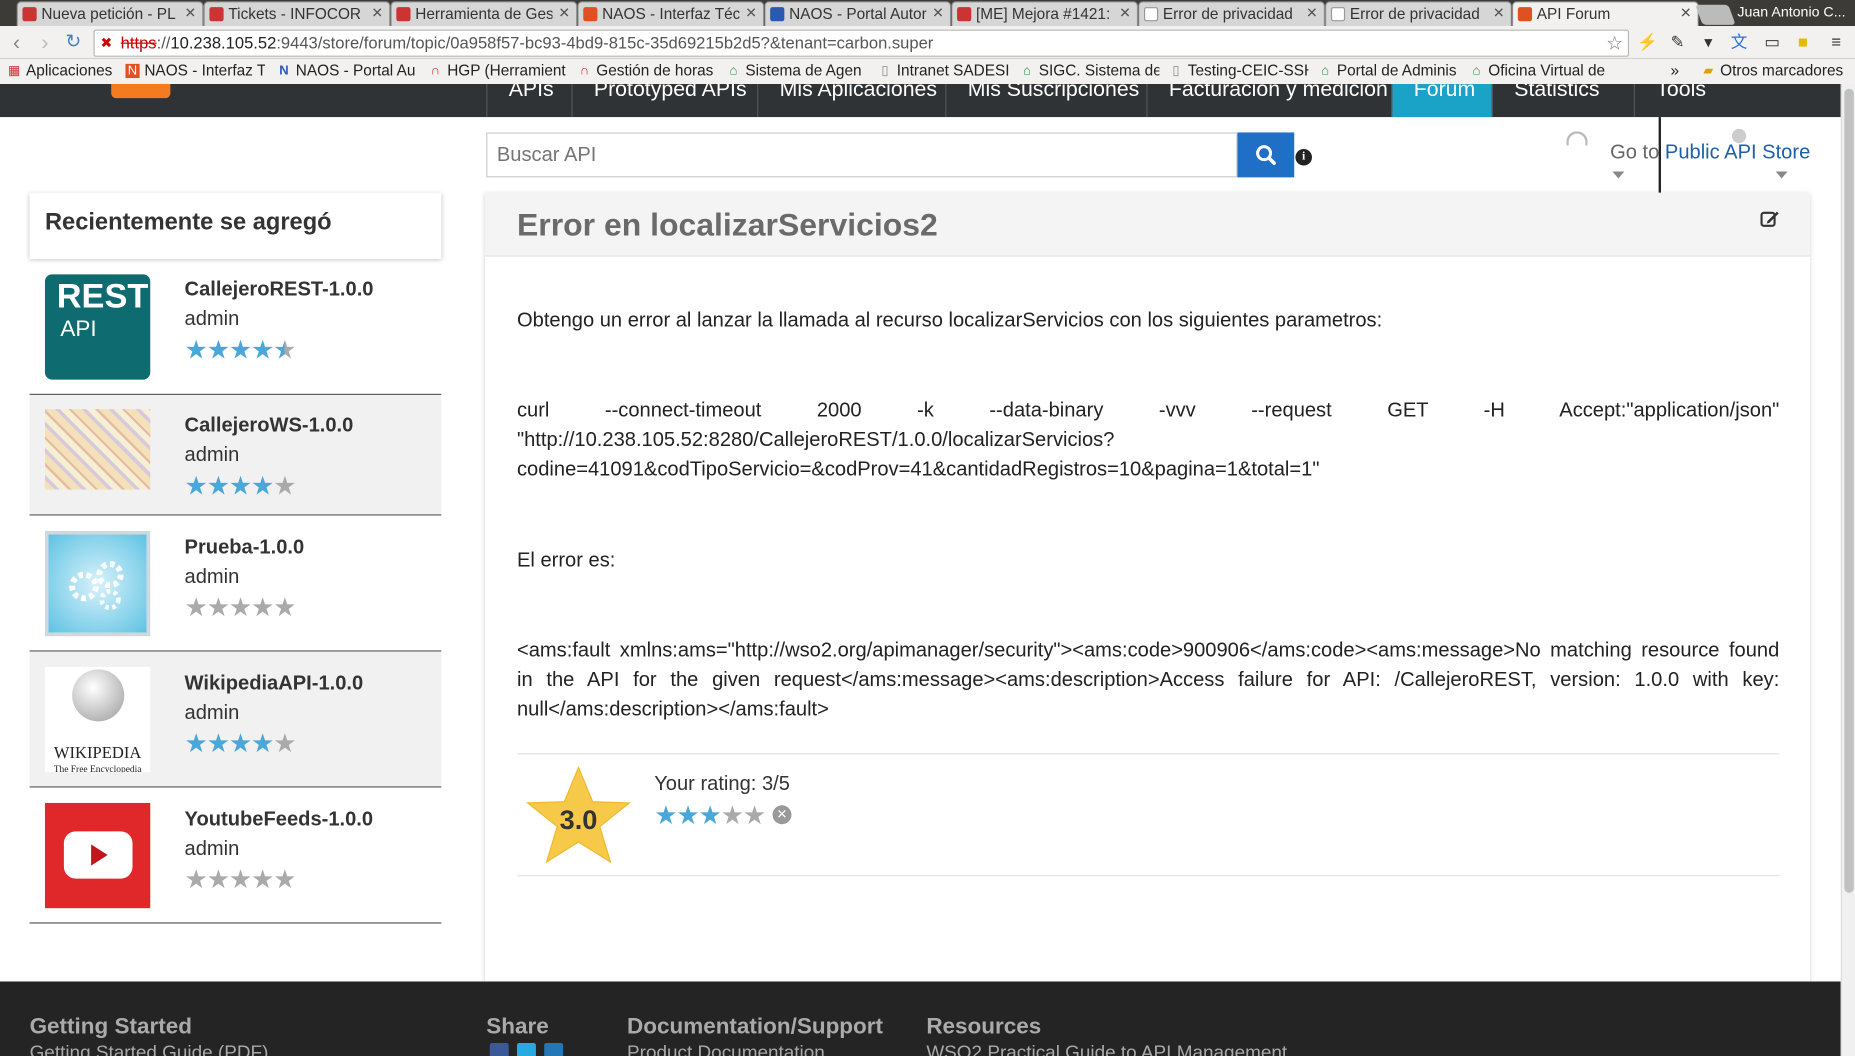 The height and width of the screenshot is (1056, 1855). Describe the element at coordinates (862, 155) in the screenshot. I see `search-input` at that location.